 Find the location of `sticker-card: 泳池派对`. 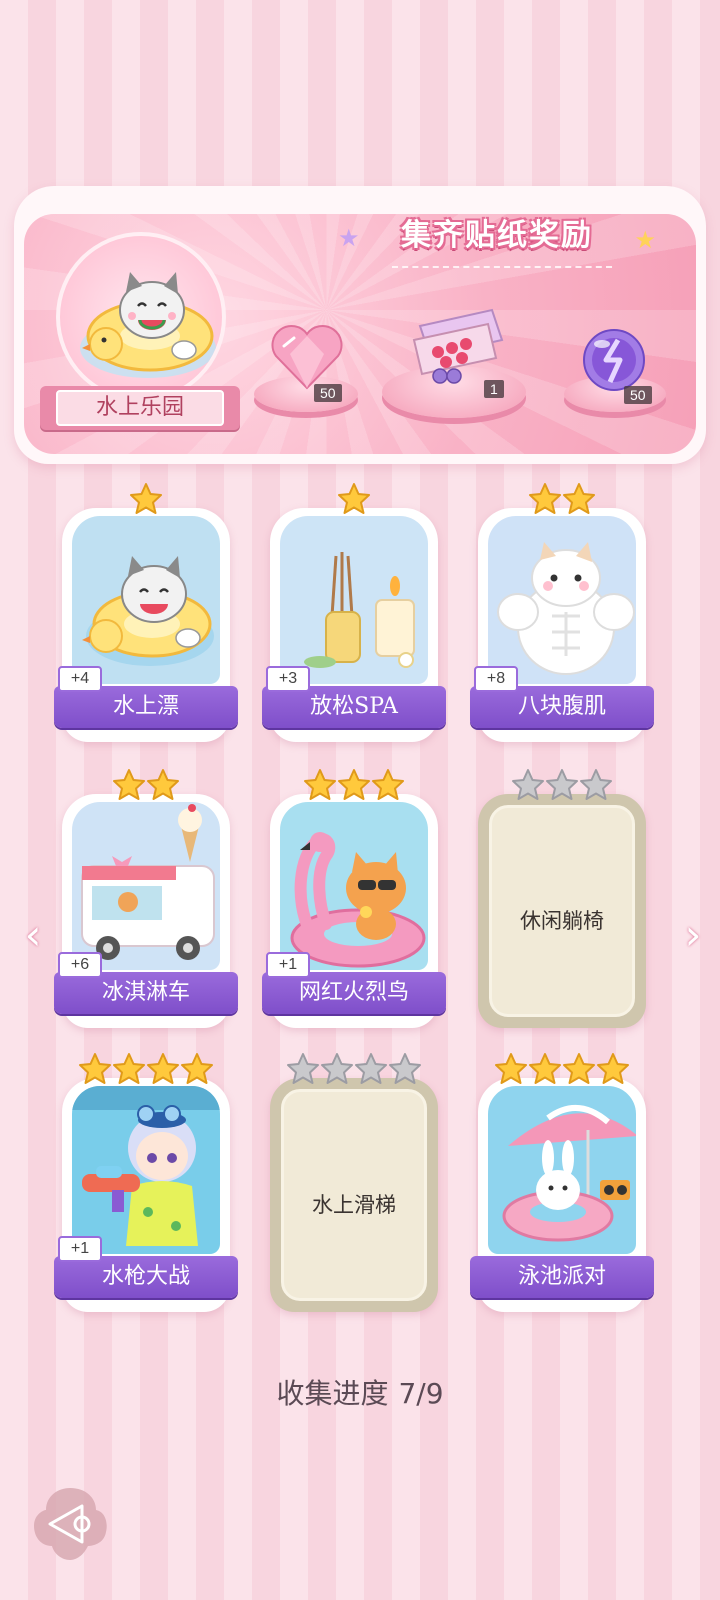

sticker-card: 泳池派对 is located at coordinates (562, 1182).